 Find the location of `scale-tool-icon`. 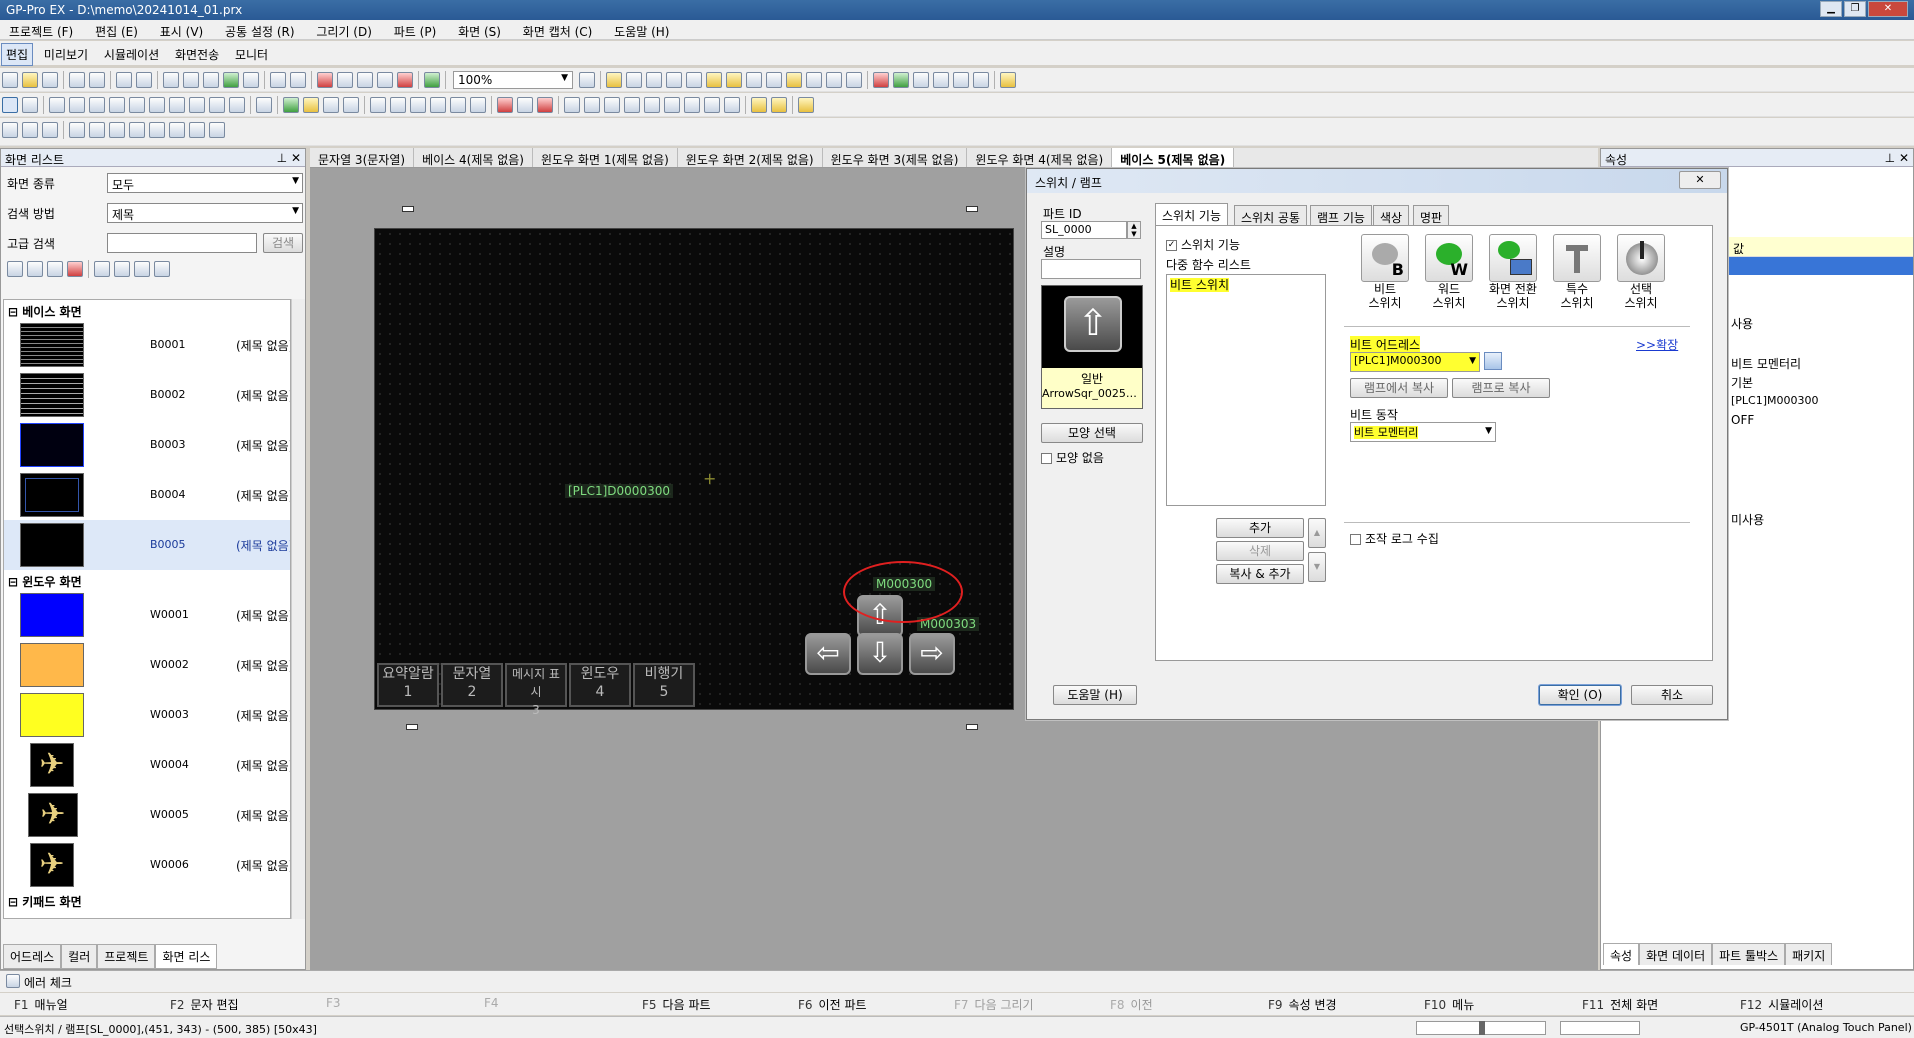

scale-tool-icon is located at coordinates (217, 105).